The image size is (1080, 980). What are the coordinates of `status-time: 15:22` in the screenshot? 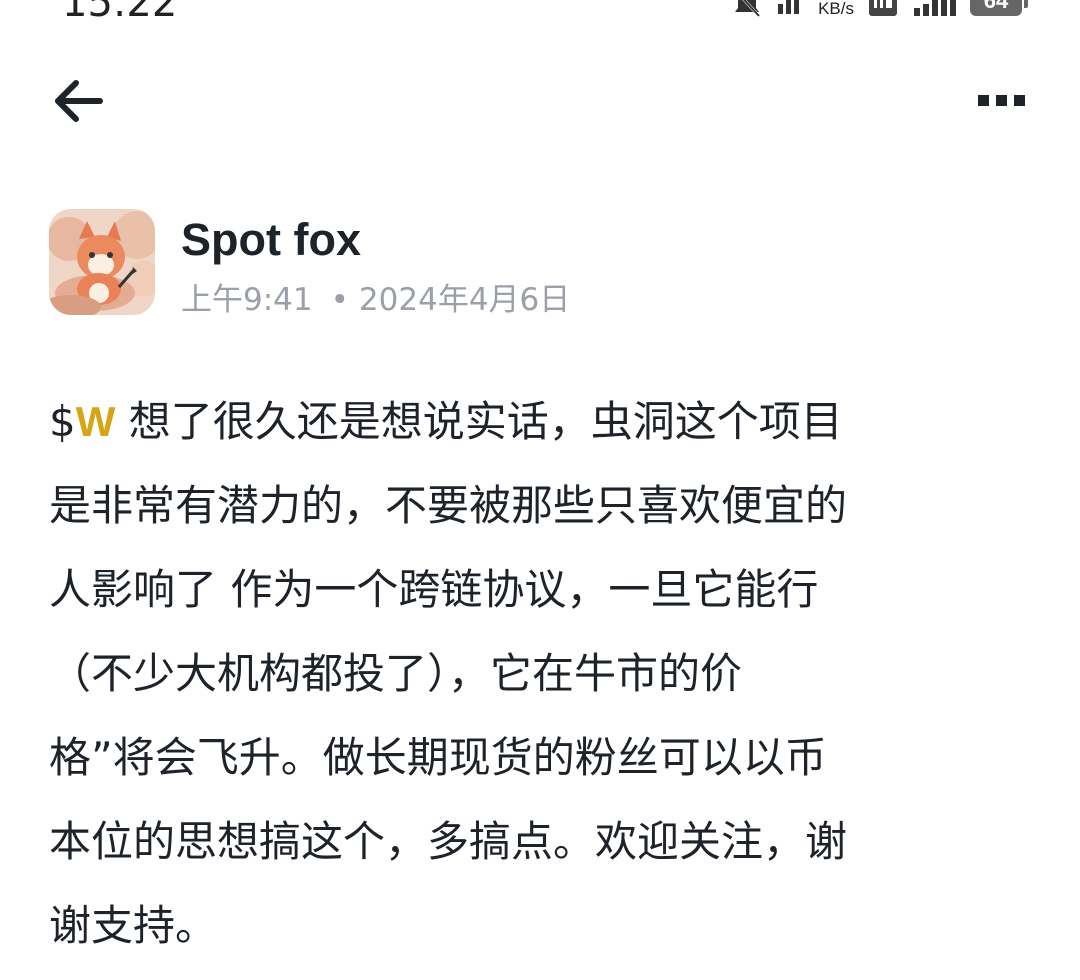 It's located at (120, 13).